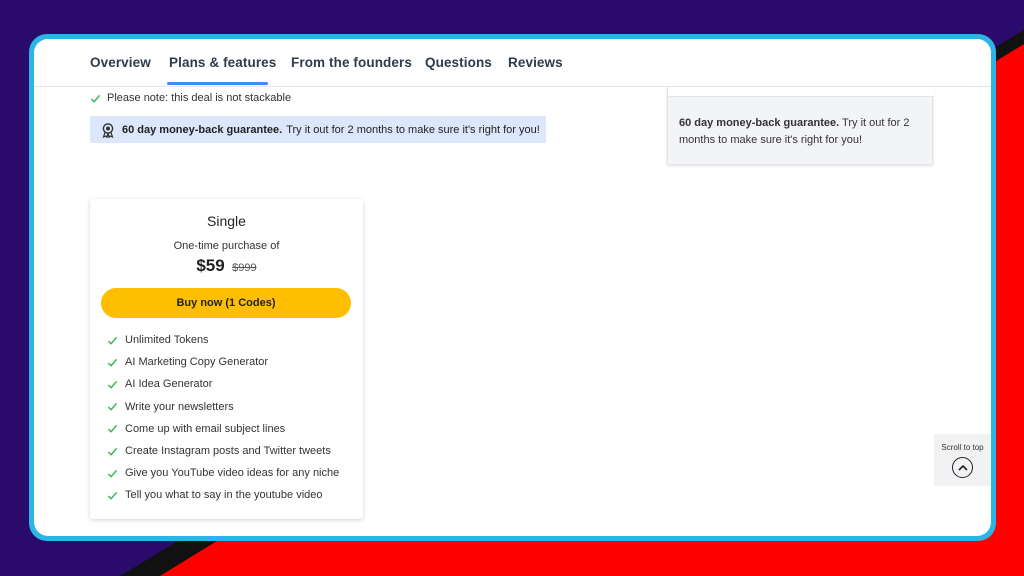 This screenshot has width=1024, height=576. Describe the element at coordinates (217, 83) in the screenshot. I see `active-tab-indicator` at that location.